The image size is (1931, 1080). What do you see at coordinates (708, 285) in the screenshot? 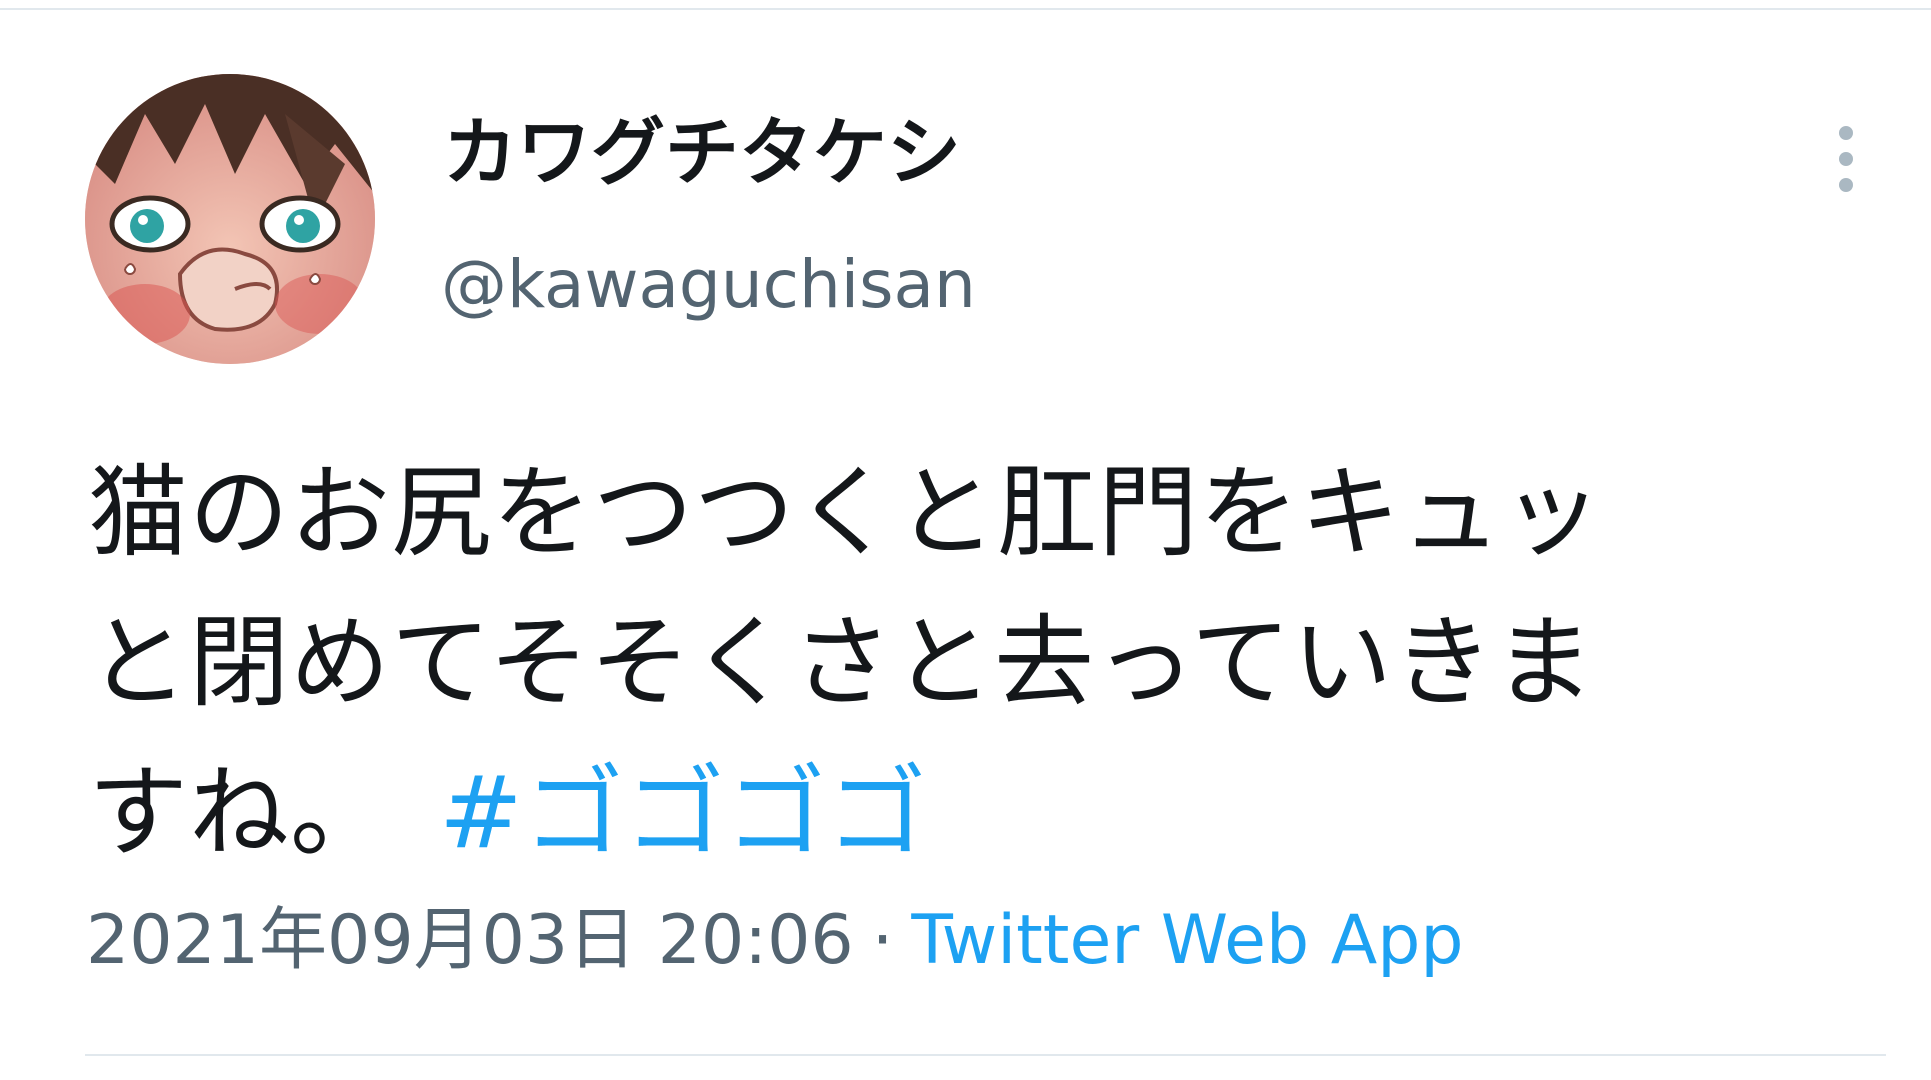
I see `author-handle: @kawaguchisan` at bounding box center [708, 285].